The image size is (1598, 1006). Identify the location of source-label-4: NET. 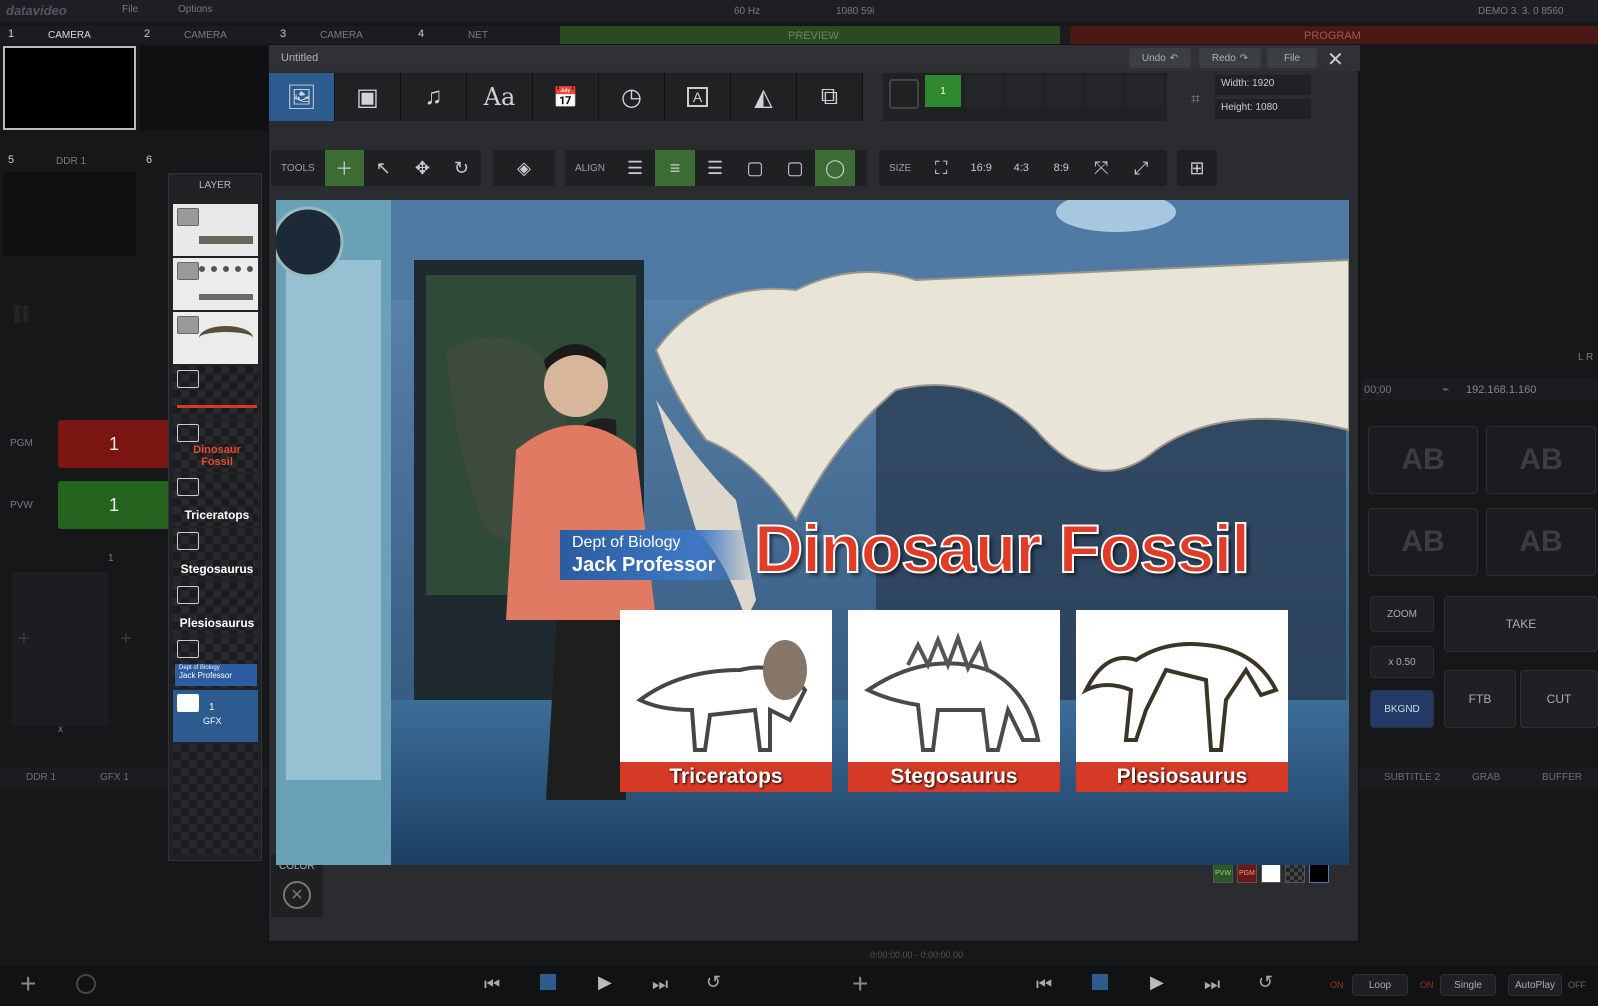
(478, 35).